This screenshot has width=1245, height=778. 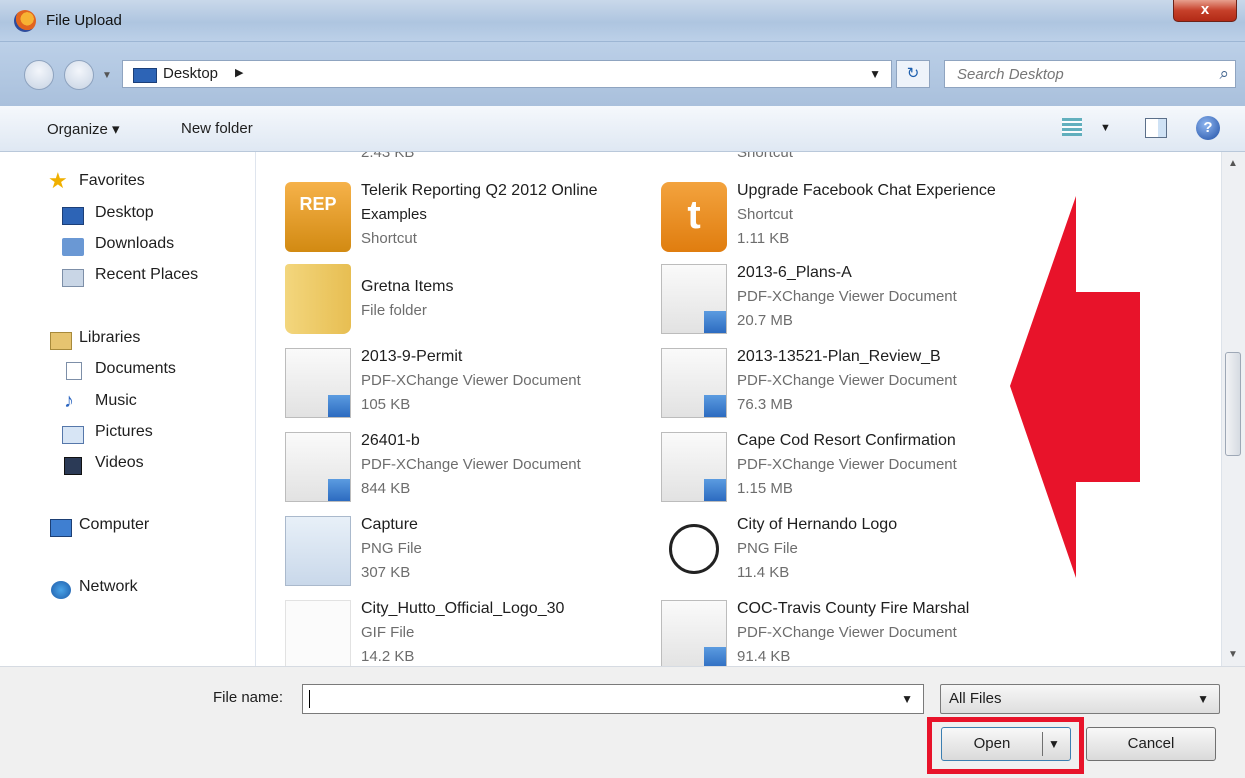 I want to click on sidebar-item-music: Music, so click(x=116, y=401).